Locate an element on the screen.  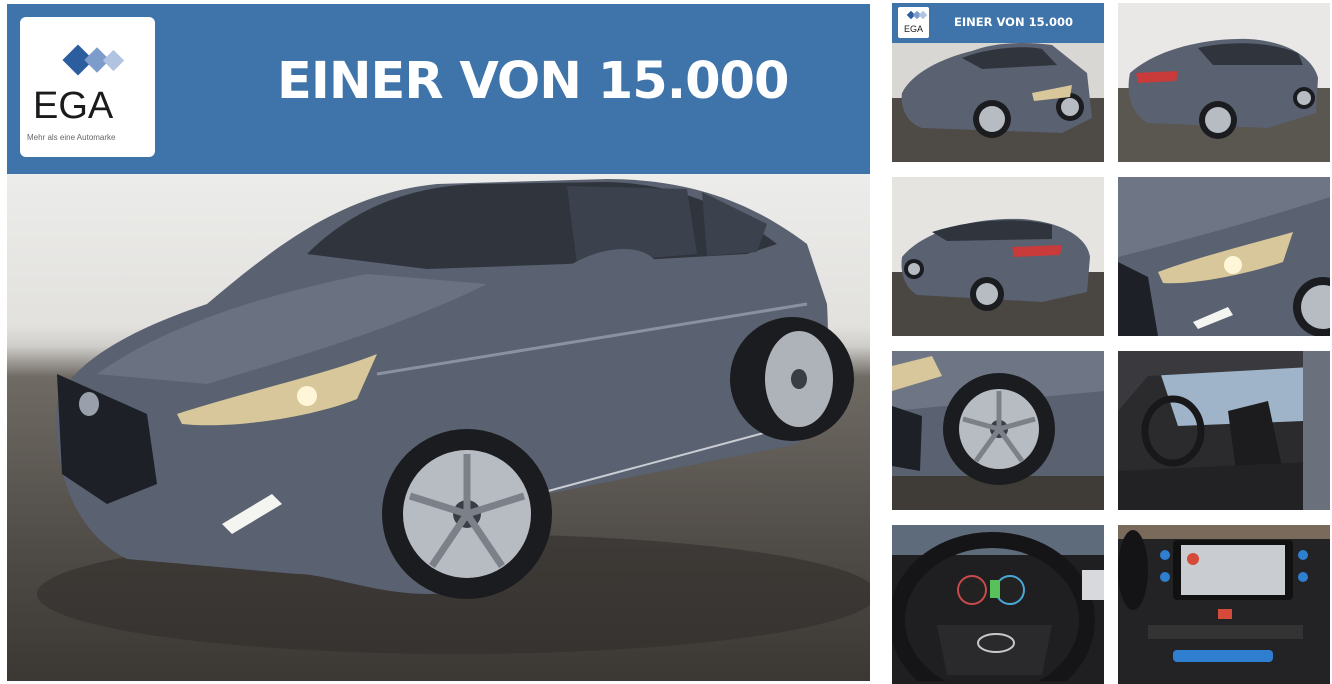
banner-headline: EINER VON 15.000 is located at coordinates (533, 81).